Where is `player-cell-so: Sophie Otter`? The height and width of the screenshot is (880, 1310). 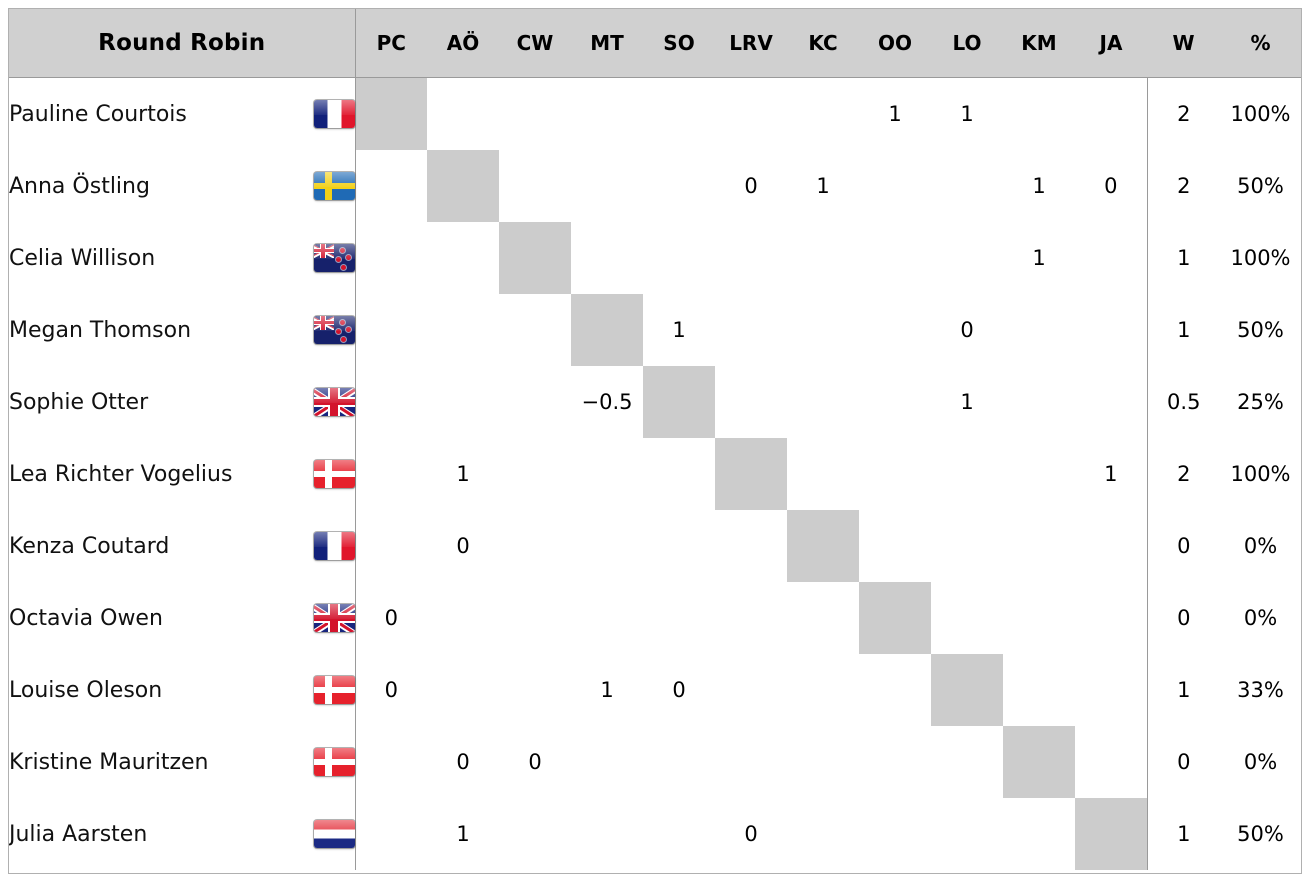 player-cell-so: Sophie Otter is located at coordinates (182, 402).